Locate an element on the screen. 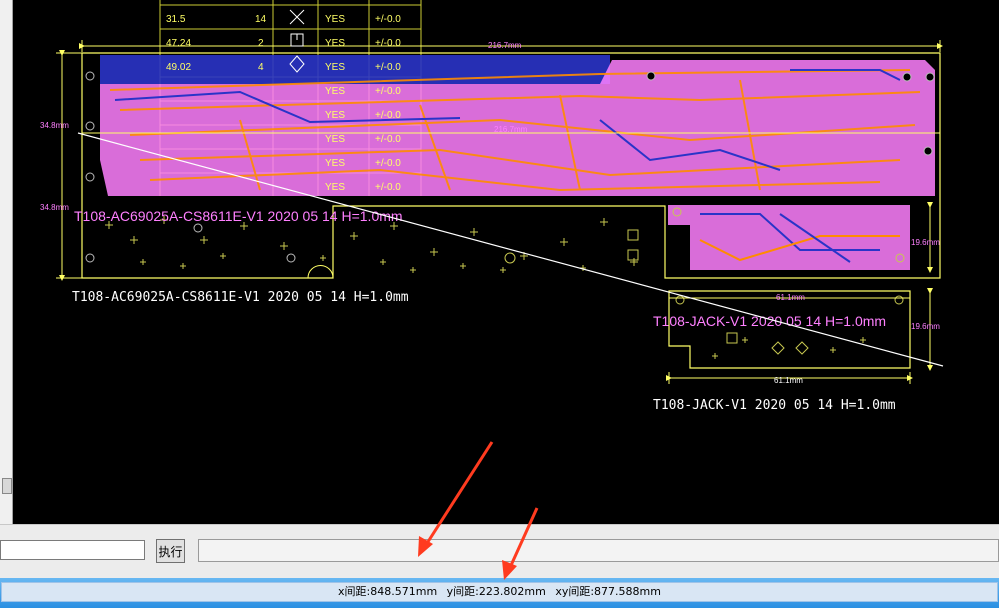 This screenshot has height=608, width=999. command-input is located at coordinates (72, 550).